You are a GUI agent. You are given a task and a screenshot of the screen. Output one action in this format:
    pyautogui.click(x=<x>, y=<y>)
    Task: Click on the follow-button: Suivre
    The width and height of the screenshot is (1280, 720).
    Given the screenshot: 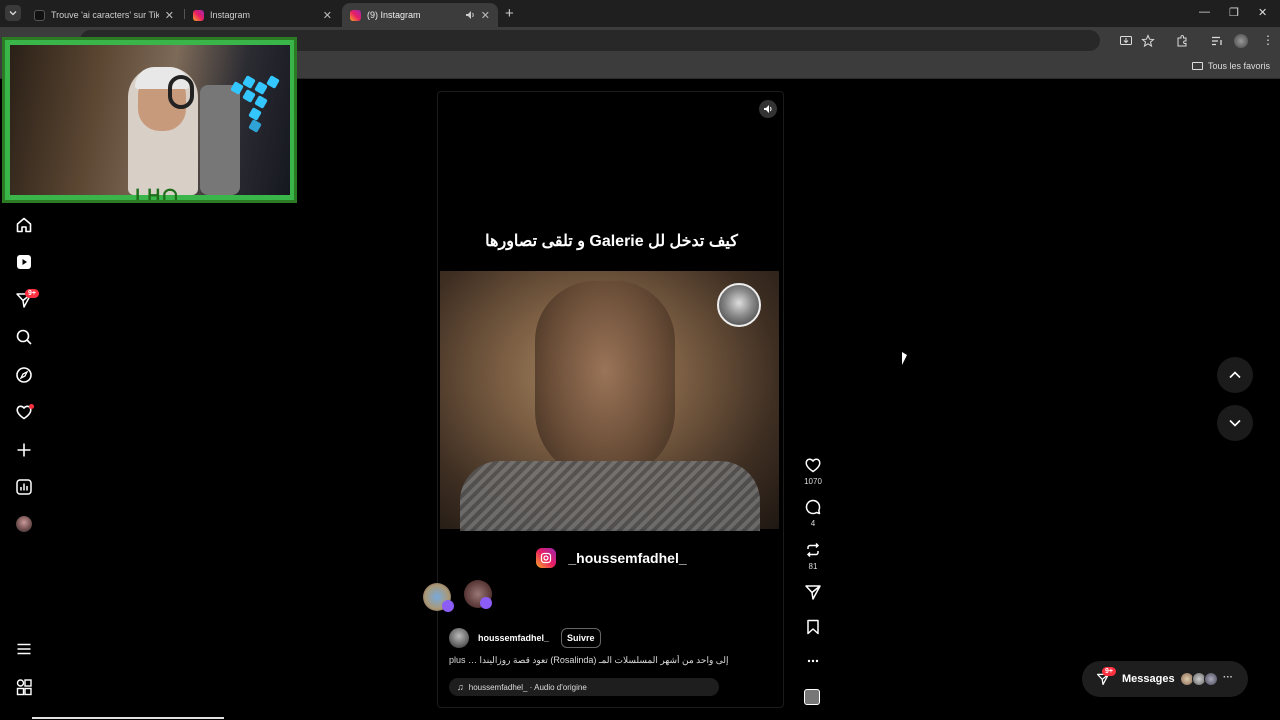 What is the action you would take?
    pyautogui.click(x=581, y=638)
    